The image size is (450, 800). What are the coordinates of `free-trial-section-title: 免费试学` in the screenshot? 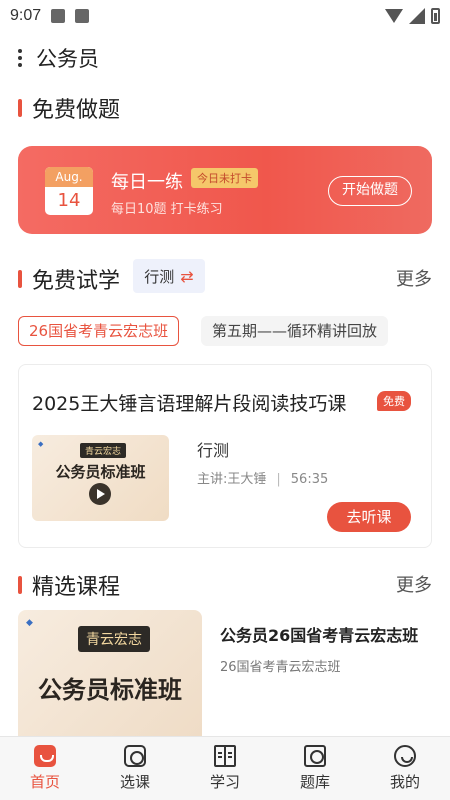 It's located at (69, 279).